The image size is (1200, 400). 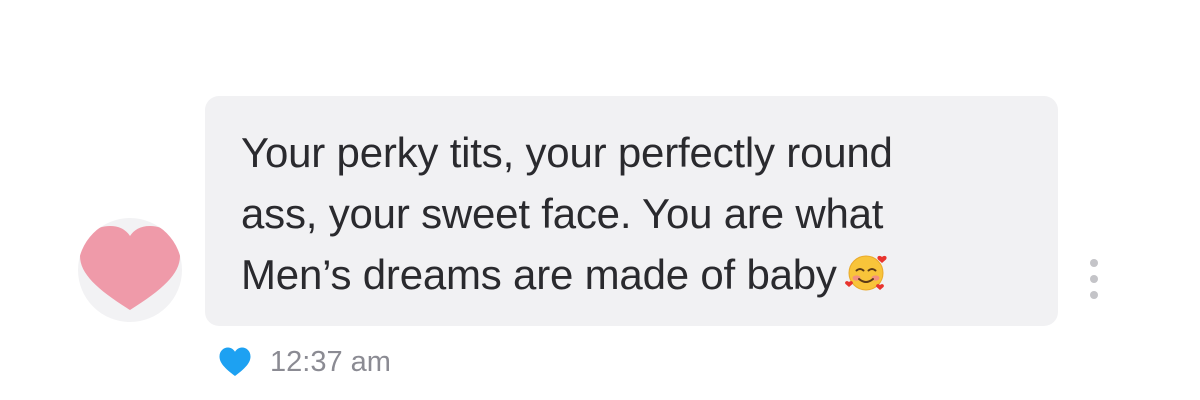 What do you see at coordinates (562, 213) in the screenshot?
I see `message-line-2: ass, your sweet face. You are what` at bounding box center [562, 213].